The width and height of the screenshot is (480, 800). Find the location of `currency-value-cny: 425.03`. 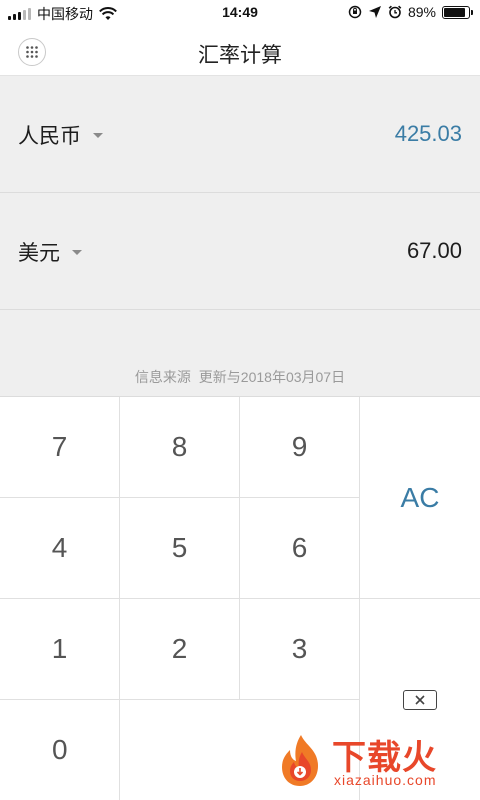

currency-value-cny: 425.03 is located at coordinates (428, 133).